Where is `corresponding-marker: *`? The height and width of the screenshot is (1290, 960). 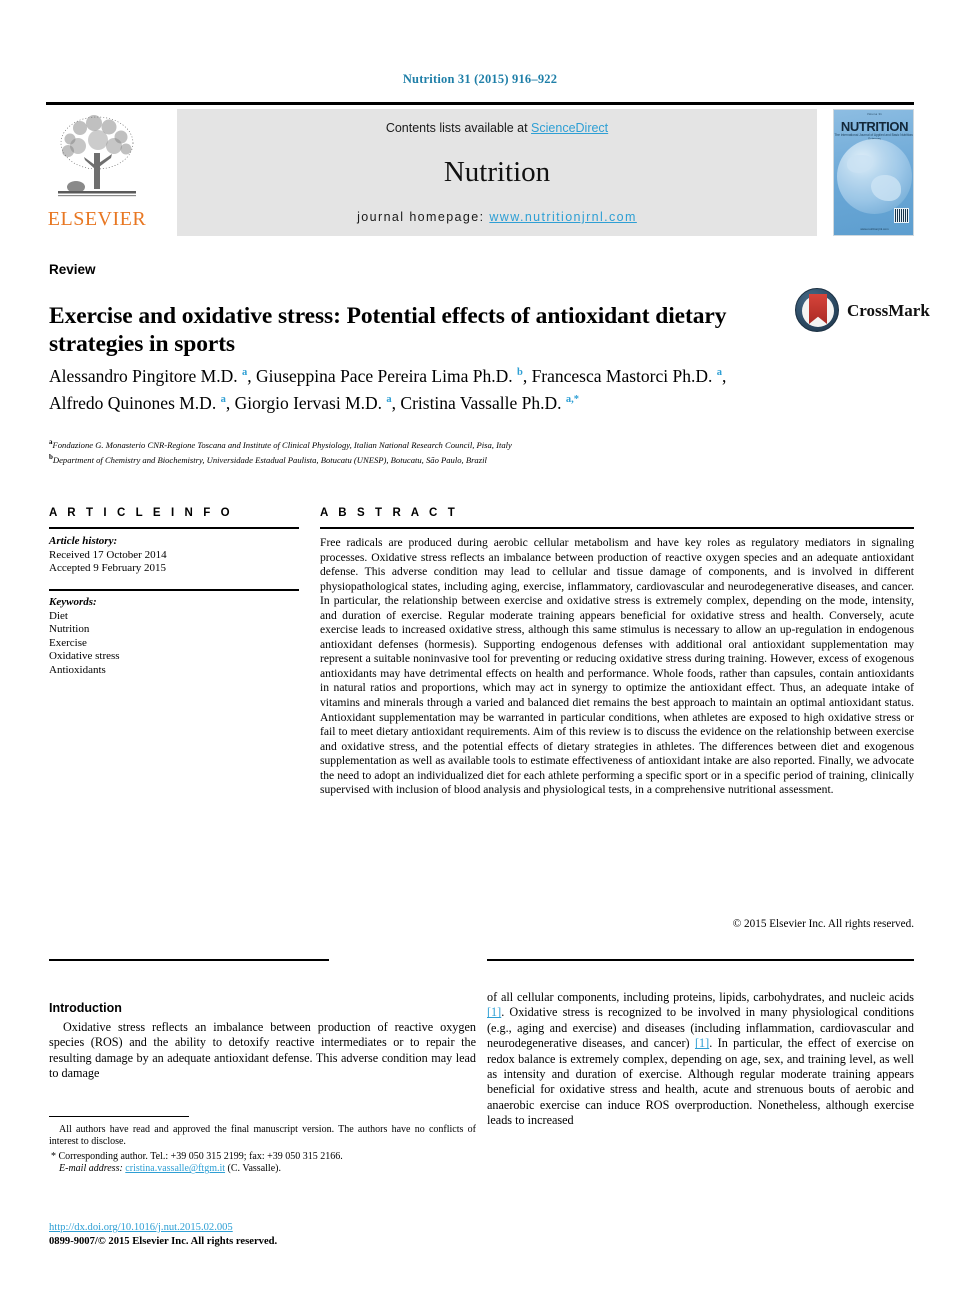
corresponding-marker: * is located at coordinates (53, 1156).